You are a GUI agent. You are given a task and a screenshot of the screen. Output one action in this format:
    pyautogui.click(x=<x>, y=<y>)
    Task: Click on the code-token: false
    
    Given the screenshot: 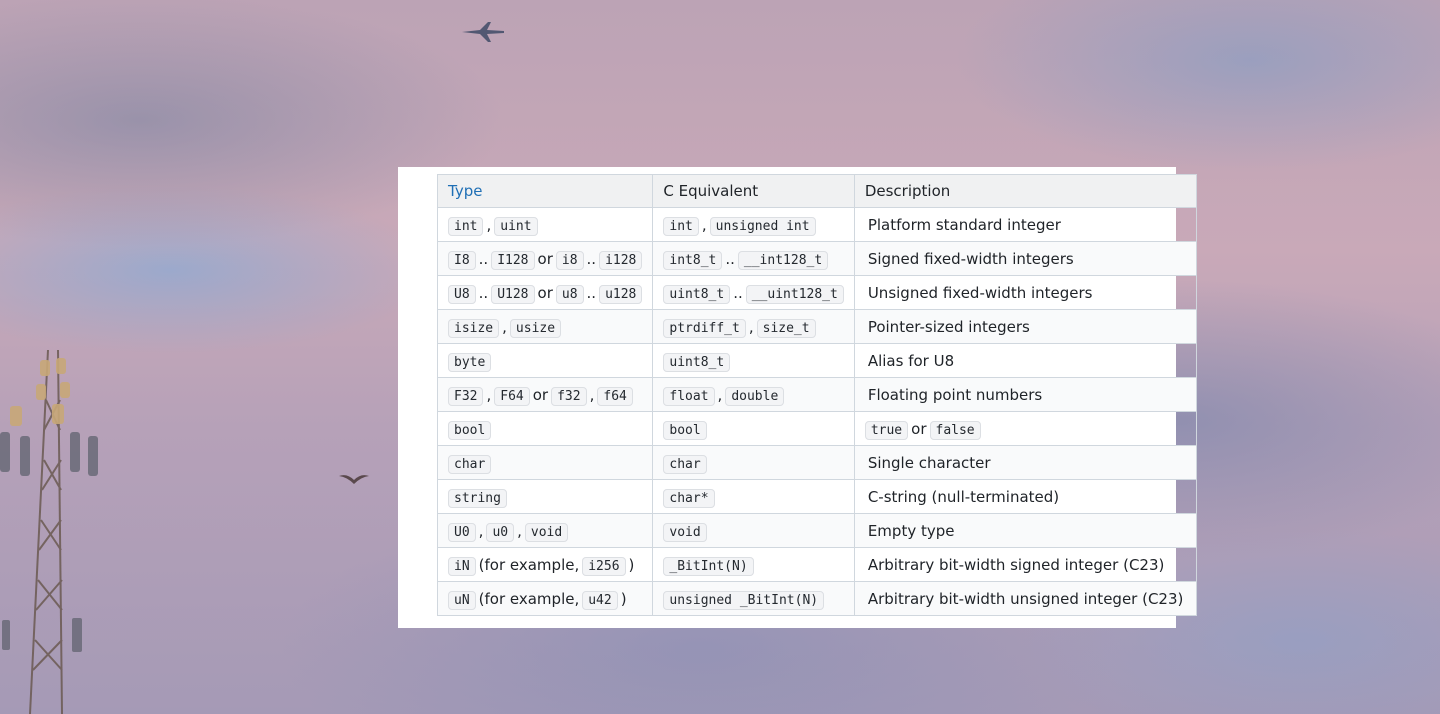 What is the action you would take?
    pyautogui.click(x=955, y=430)
    